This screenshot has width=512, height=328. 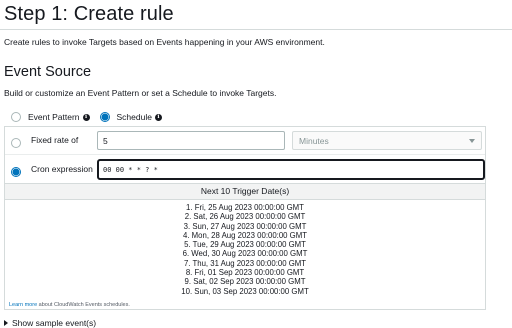 What do you see at coordinates (245, 217) in the screenshot?
I see `trigger-date-item: 2. Sat, 26 Aug 2023 00:00:00 GMT` at bounding box center [245, 217].